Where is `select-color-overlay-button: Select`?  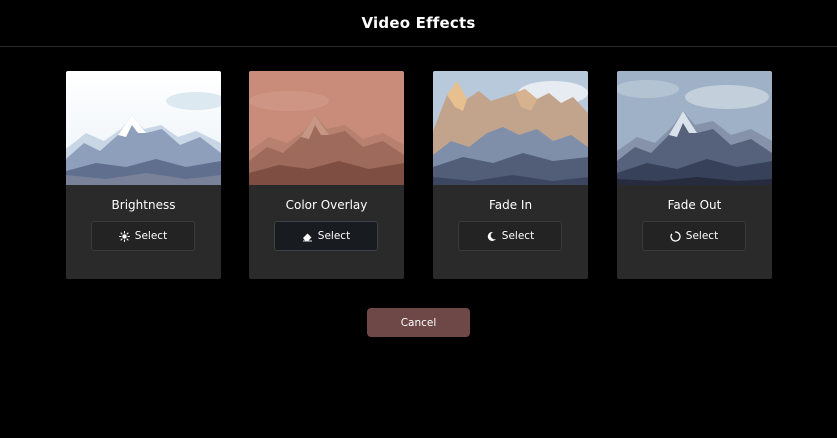 select-color-overlay-button: Select is located at coordinates (326, 236).